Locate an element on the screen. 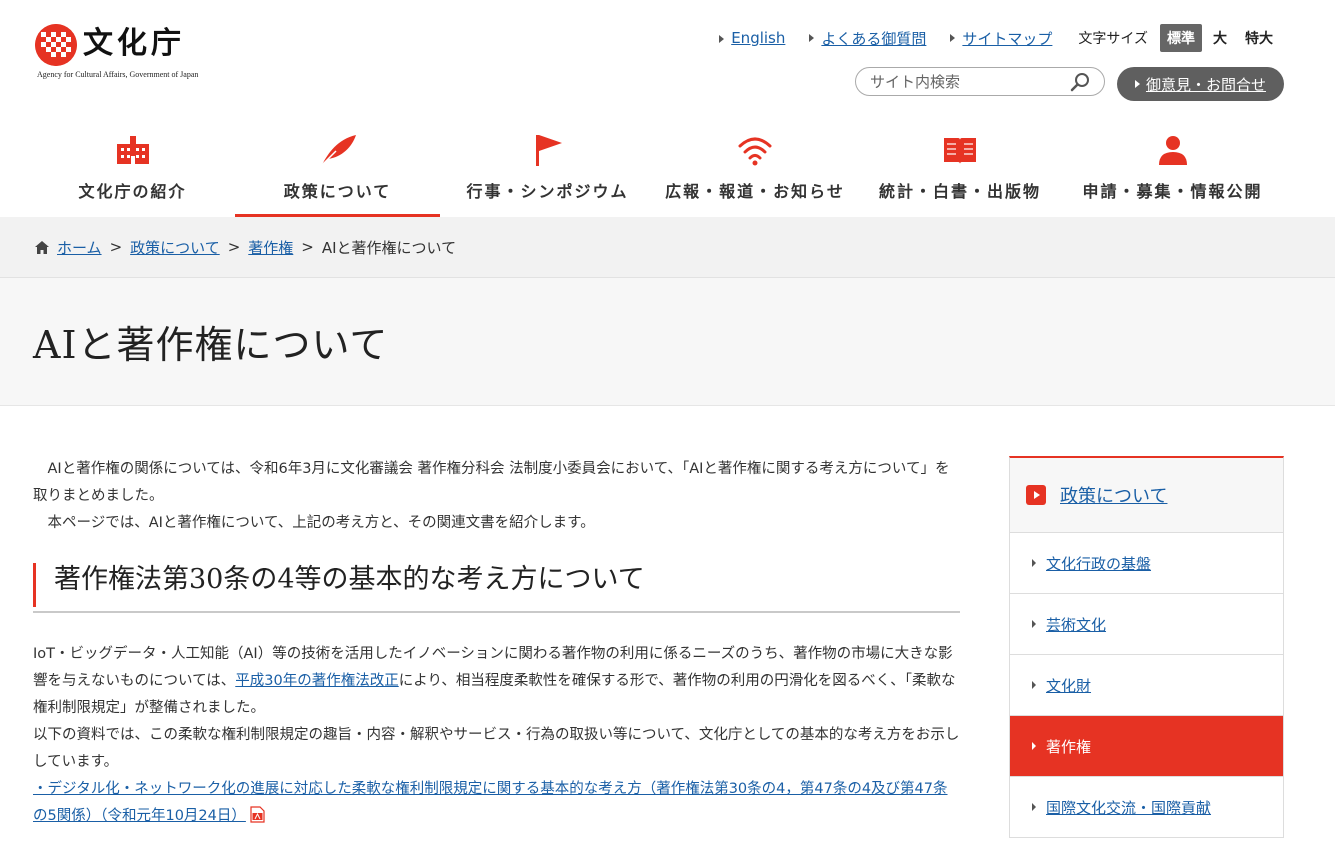  nav-item-applications: 申請・募集・情報公開 is located at coordinates (1172, 167).